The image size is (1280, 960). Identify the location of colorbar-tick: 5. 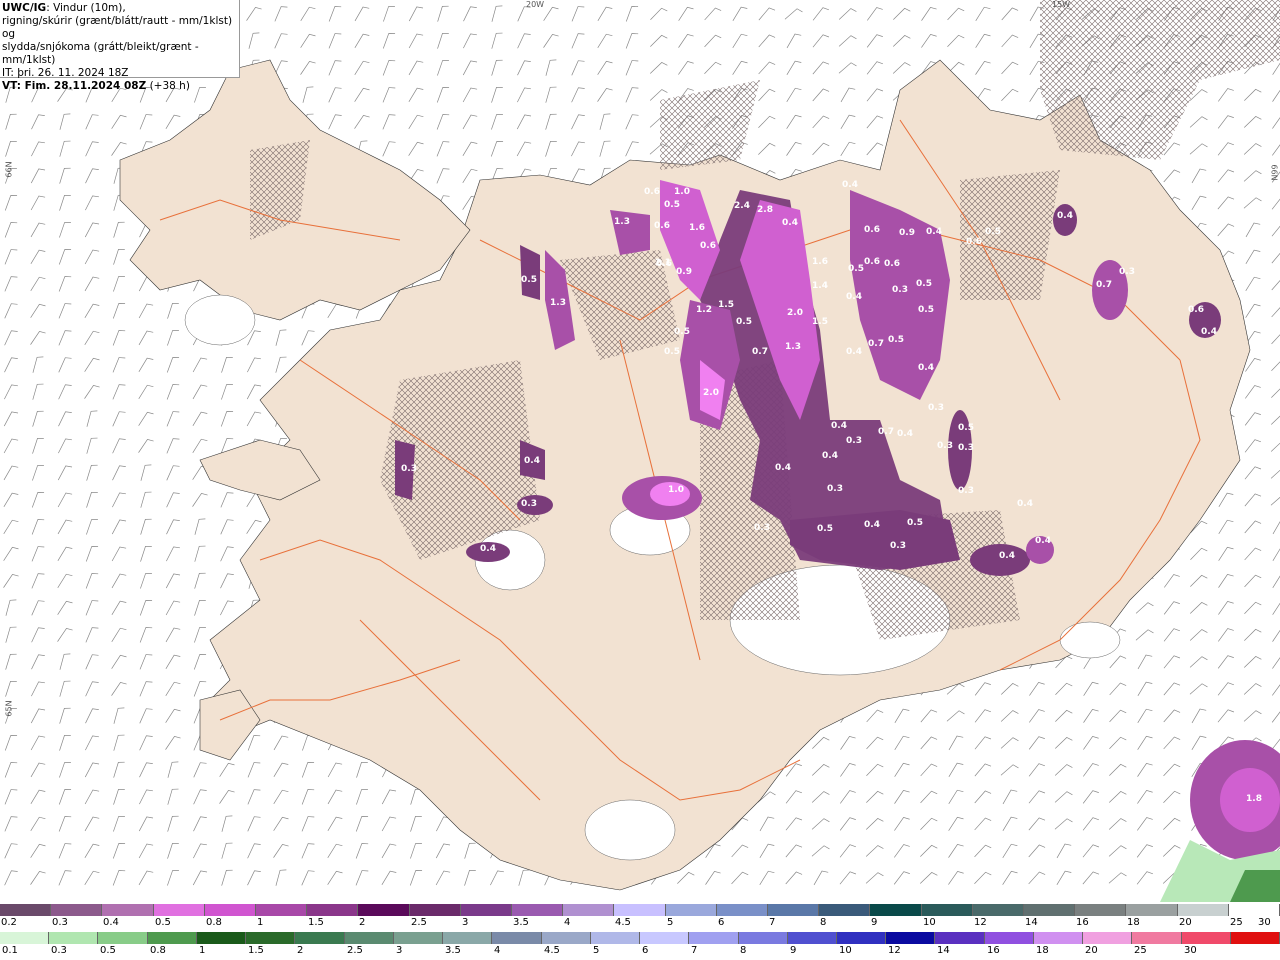
(596, 950).